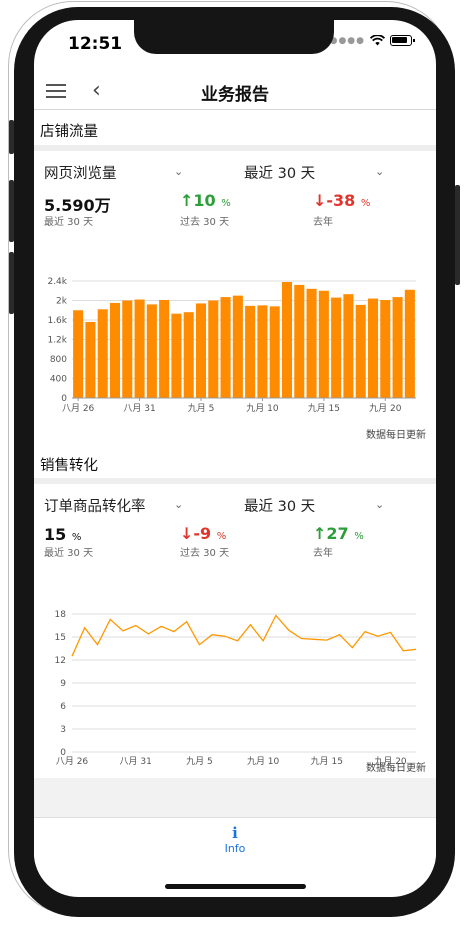  I want to click on tab-info: i Info, so click(235, 839).